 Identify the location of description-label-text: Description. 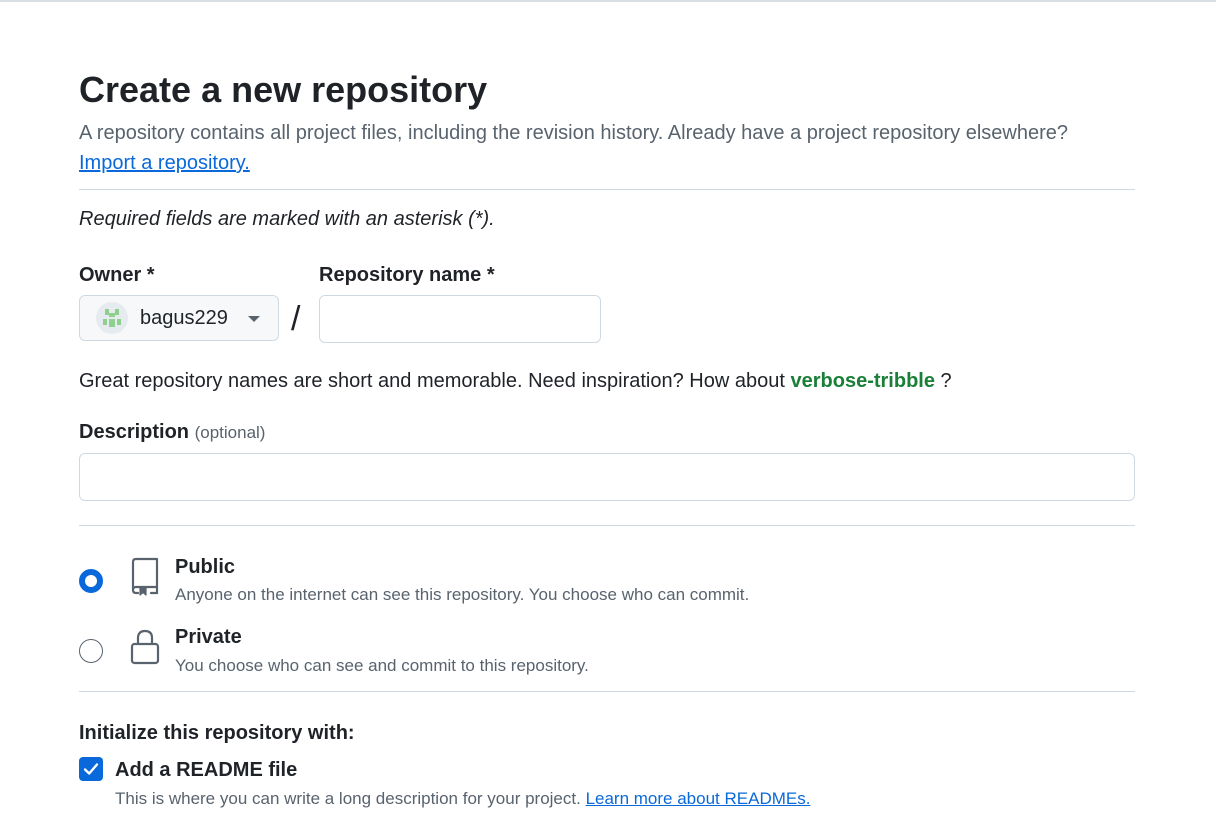
(134, 432).